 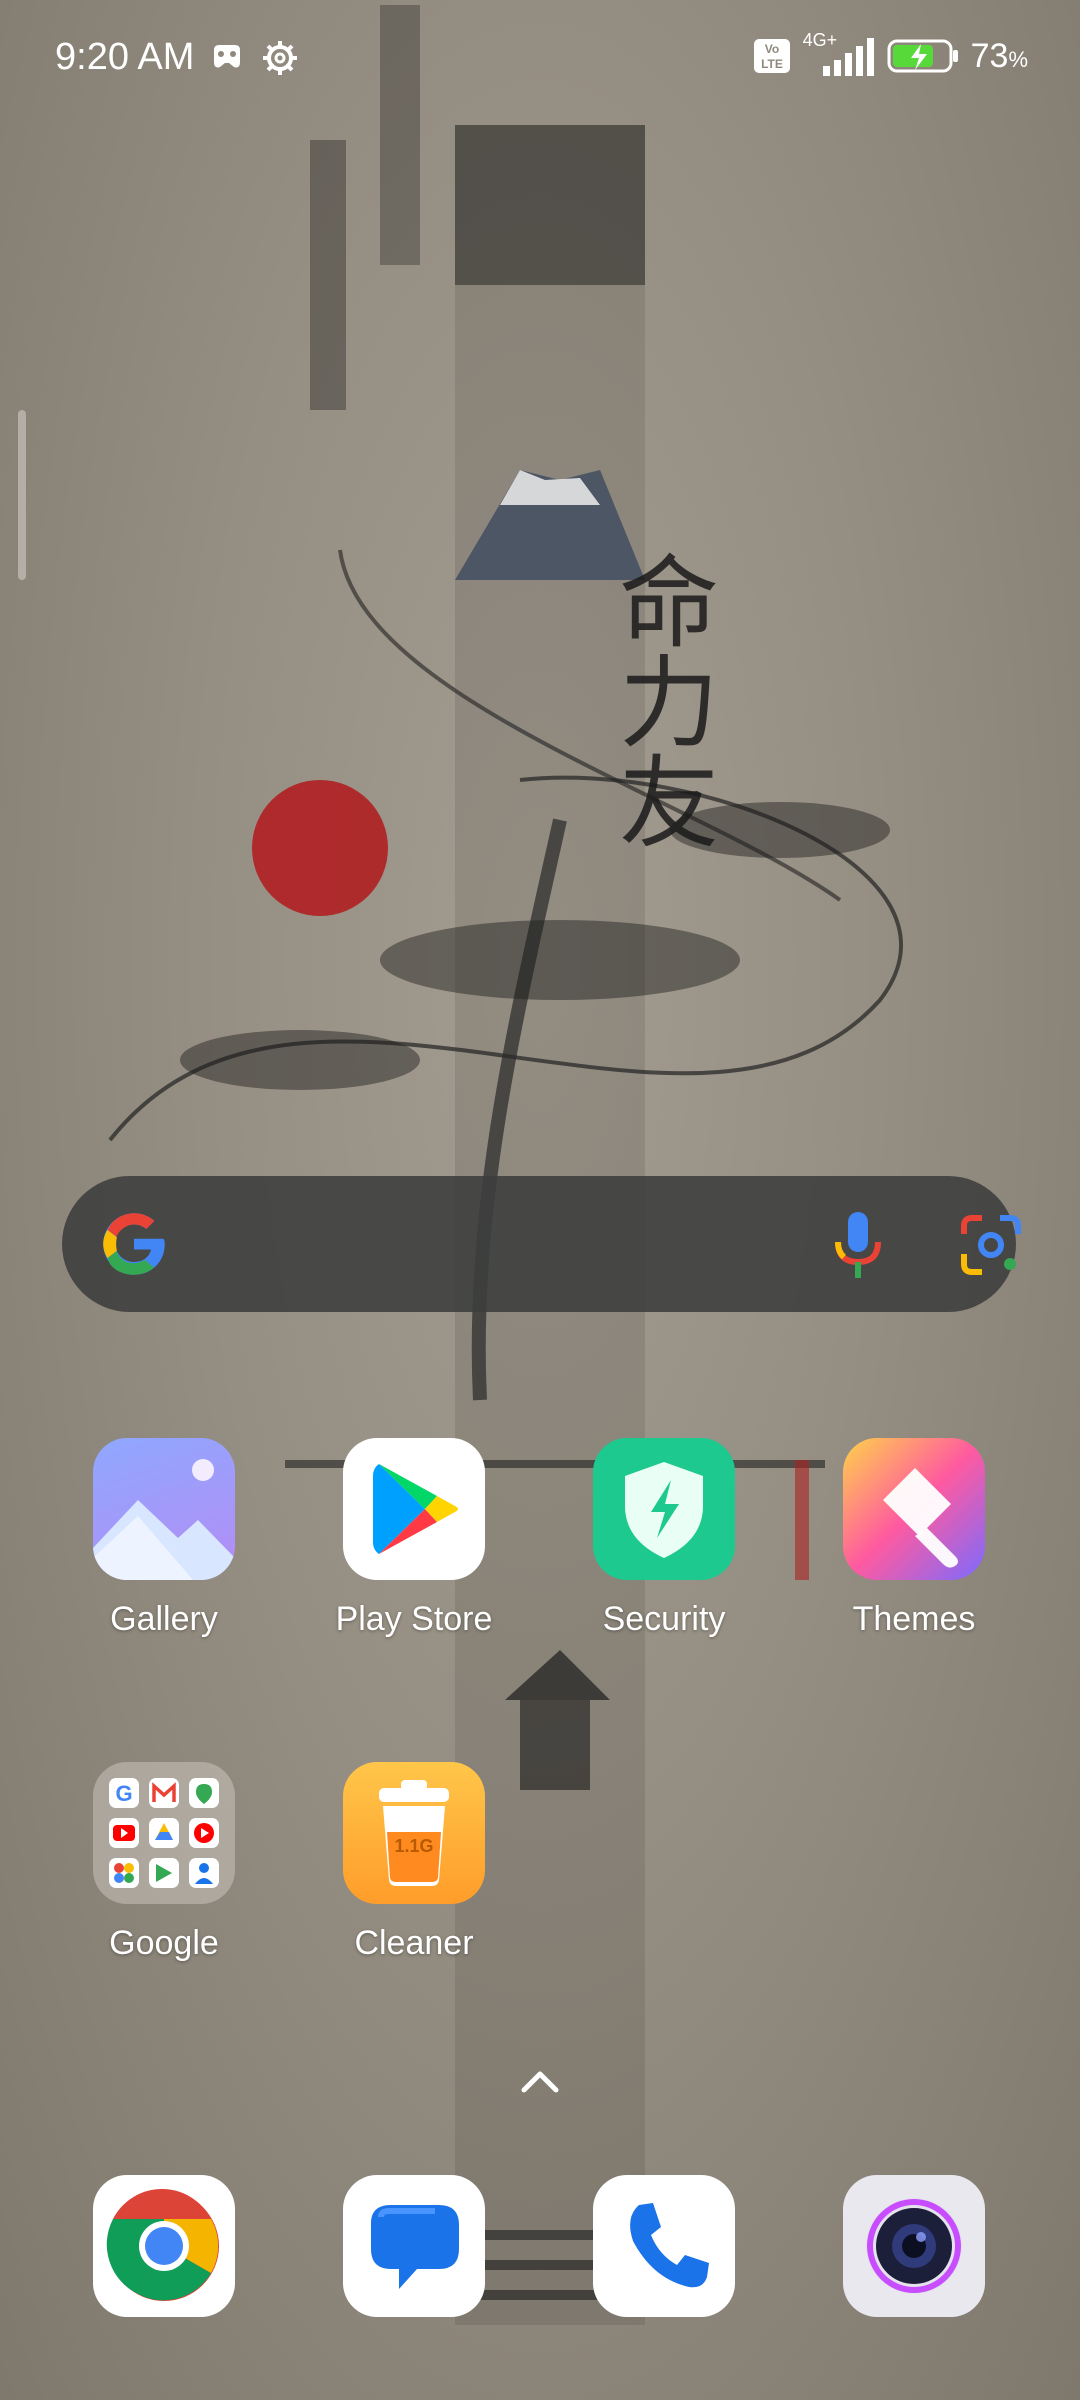 I want to click on google-logo-icon, so click(x=134, y=1244).